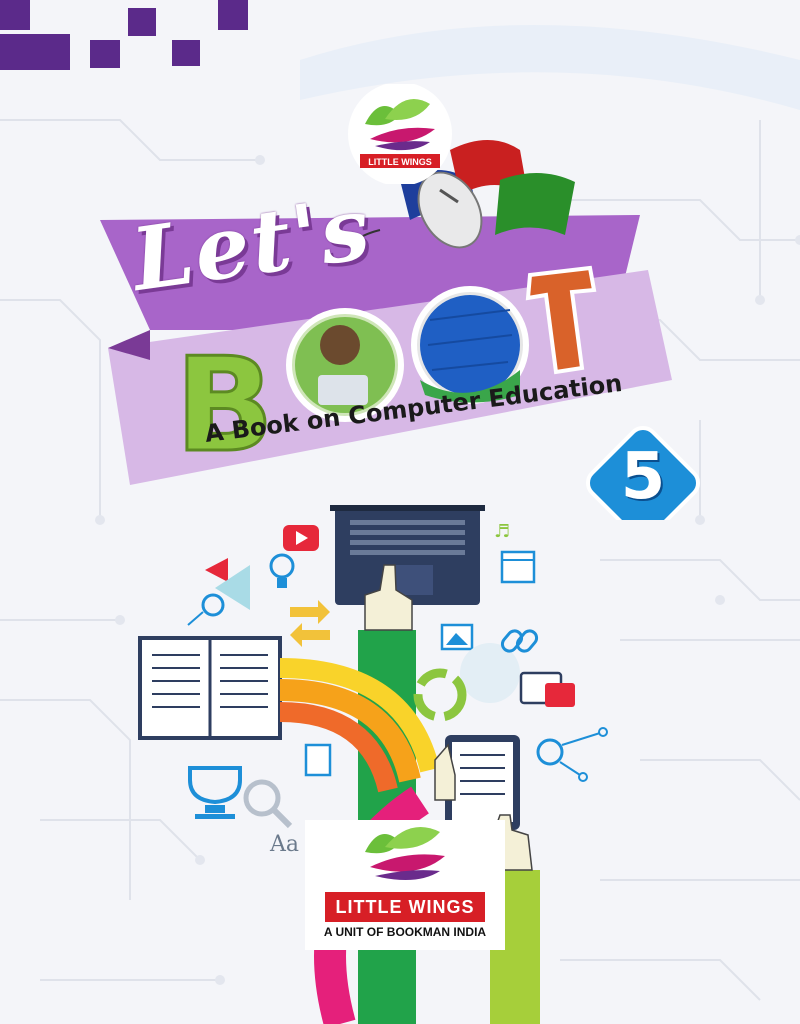 The image size is (800, 1024). What do you see at coordinates (227, 584) in the screenshot?
I see `triangle-icon` at bounding box center [227, 584].